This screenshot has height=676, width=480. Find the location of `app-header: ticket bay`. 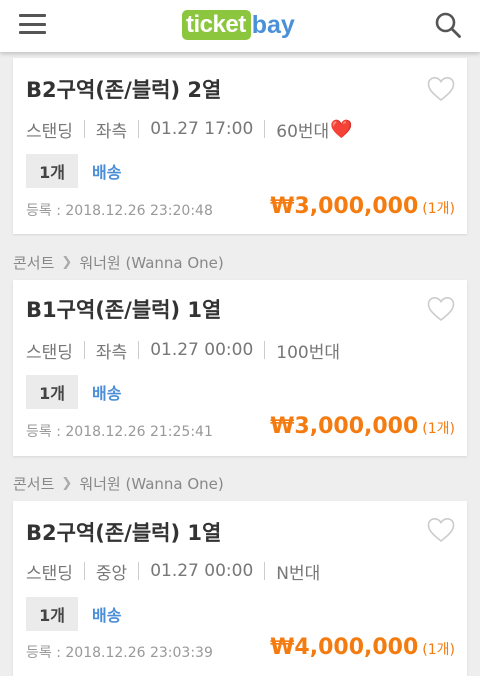

app-header: ticket bay is located at coordinates (240, 26).